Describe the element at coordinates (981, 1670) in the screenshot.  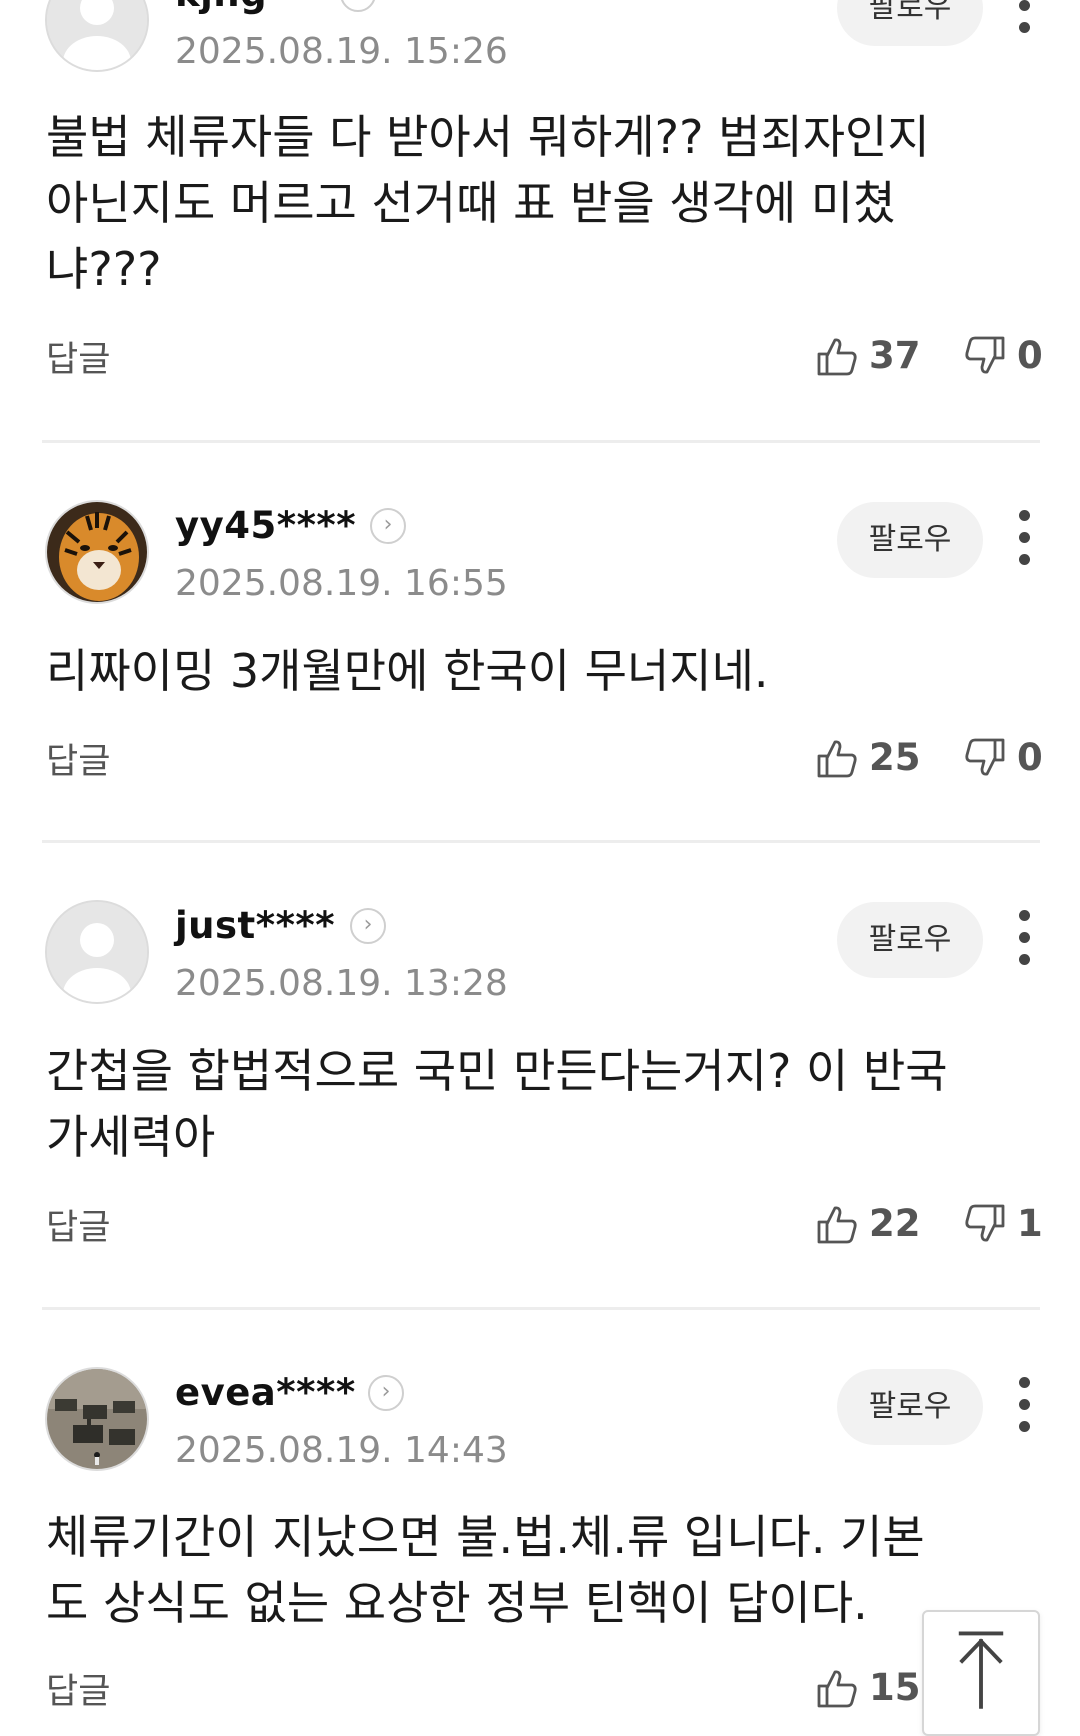
I see `arrow-up-icon` at that location.